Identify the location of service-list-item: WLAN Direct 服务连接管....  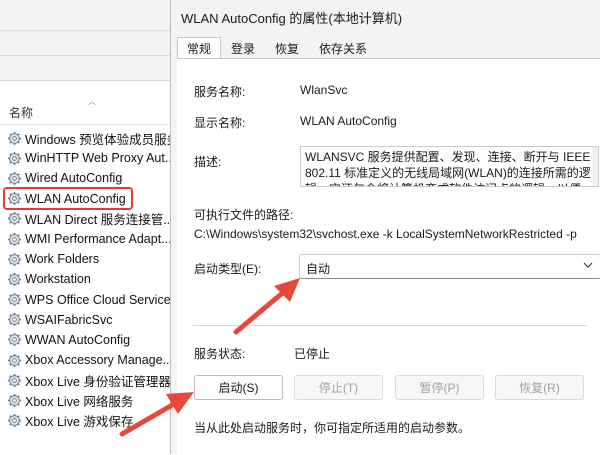
(88, 219).